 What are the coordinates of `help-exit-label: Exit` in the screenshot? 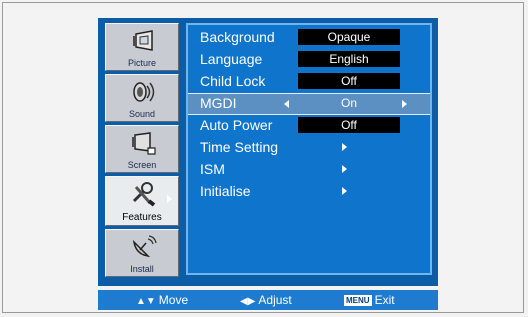 It's located at (384, 300).